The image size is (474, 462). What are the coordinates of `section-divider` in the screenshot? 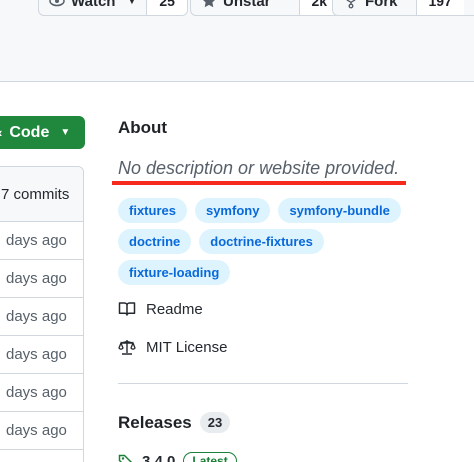 It's located at (263, 383).